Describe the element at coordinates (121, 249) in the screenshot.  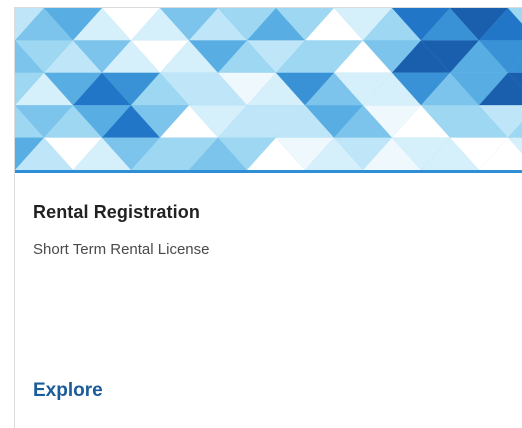
I see `card-subtitle: Short Term Rental License` at that location.